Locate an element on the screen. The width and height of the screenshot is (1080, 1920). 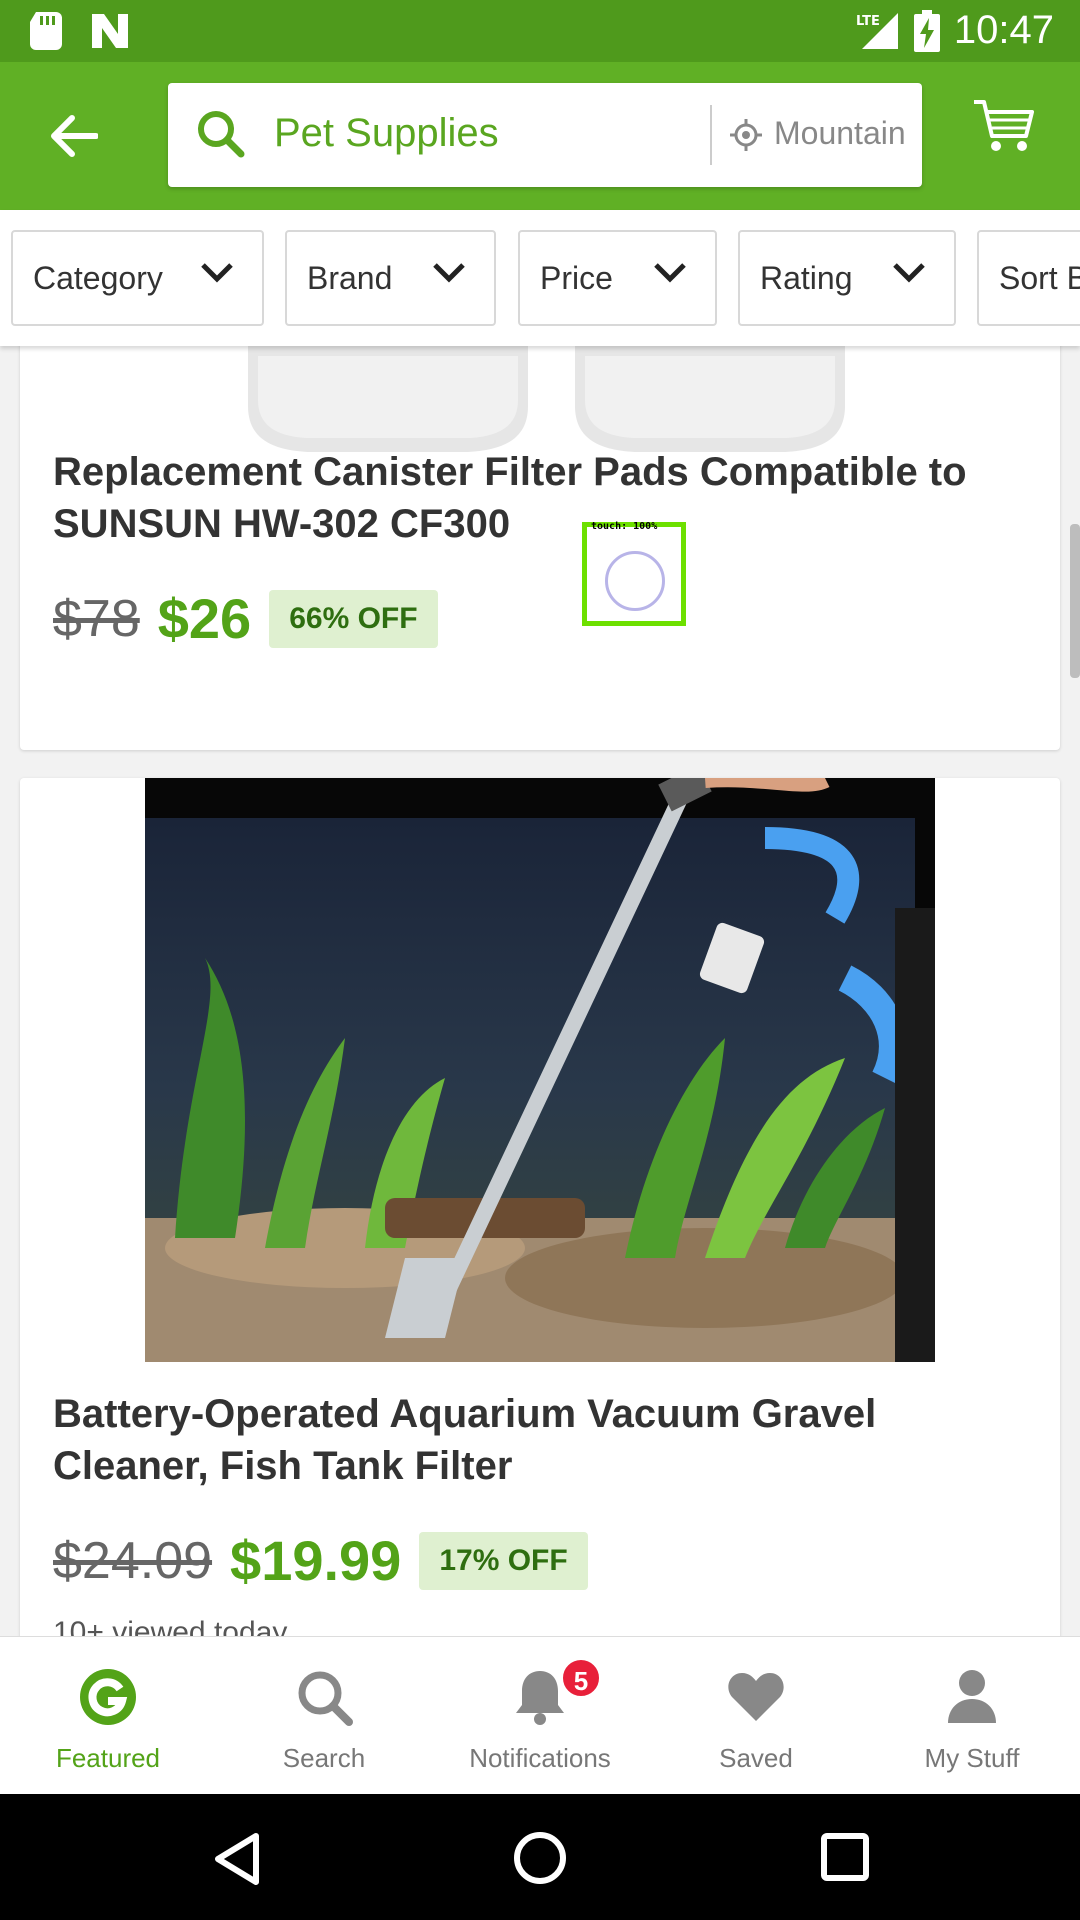
filter-label: Rating is located at coordinates (806, 277).